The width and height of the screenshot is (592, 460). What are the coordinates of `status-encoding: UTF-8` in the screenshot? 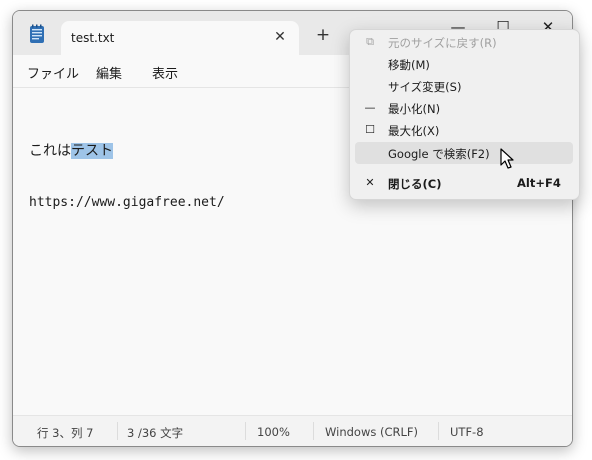 It's located at (467, 432).